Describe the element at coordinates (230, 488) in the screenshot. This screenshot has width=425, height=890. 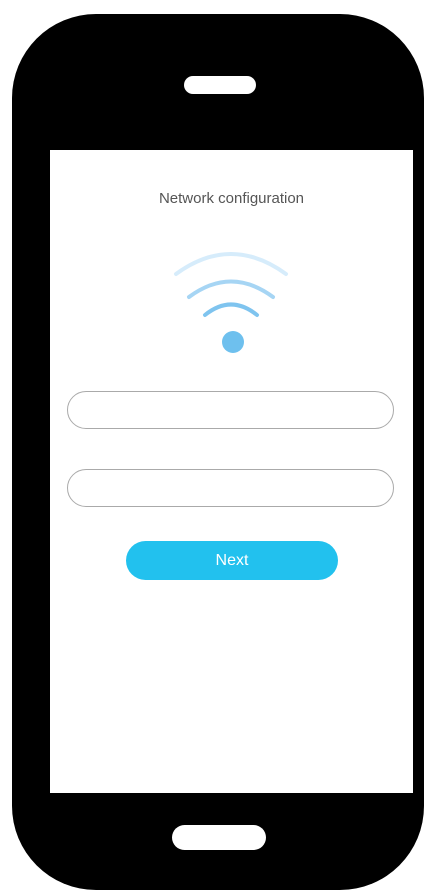
I see `network-password-field` at that location.